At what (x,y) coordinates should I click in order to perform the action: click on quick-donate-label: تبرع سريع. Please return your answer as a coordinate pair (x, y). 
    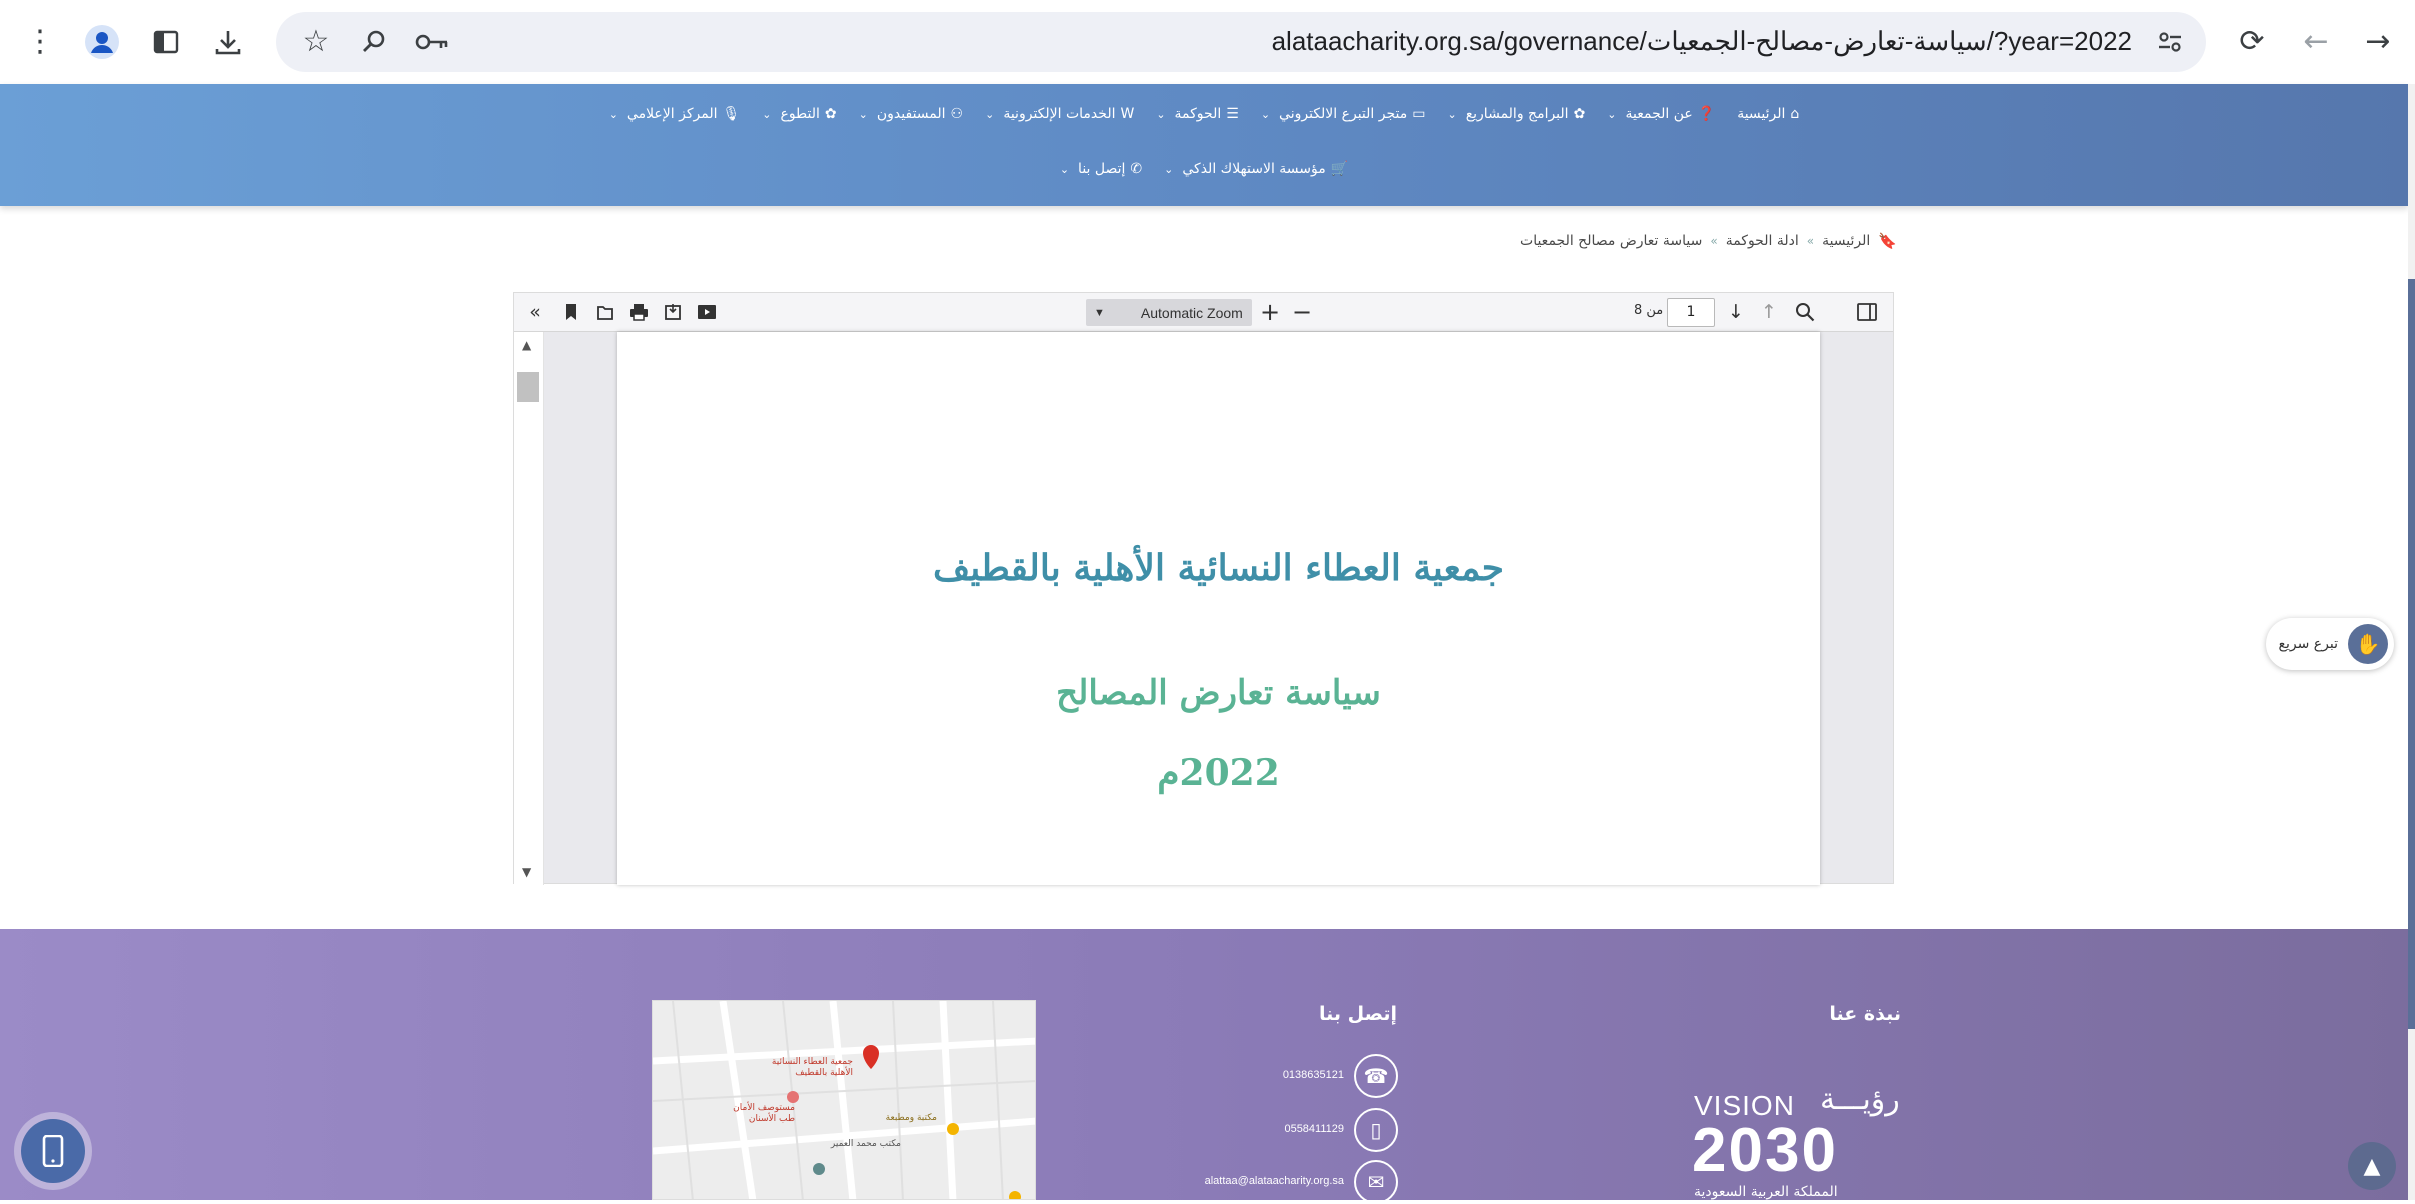
    Looking at the image, I should click on (2308, 644).